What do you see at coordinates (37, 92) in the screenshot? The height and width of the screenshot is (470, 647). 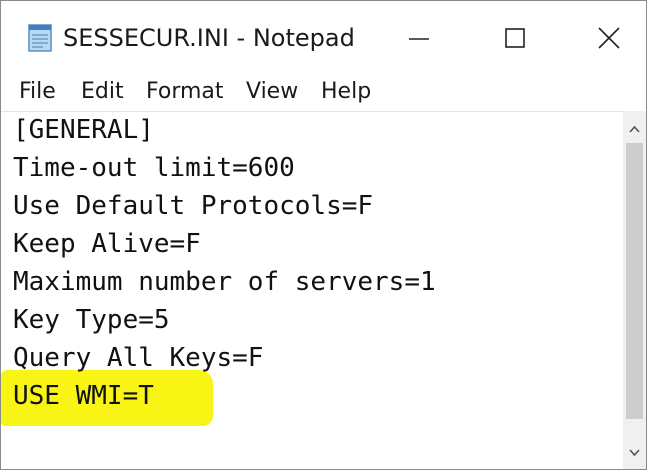 I see `menu-file: File` at bounding box center [37, 92].